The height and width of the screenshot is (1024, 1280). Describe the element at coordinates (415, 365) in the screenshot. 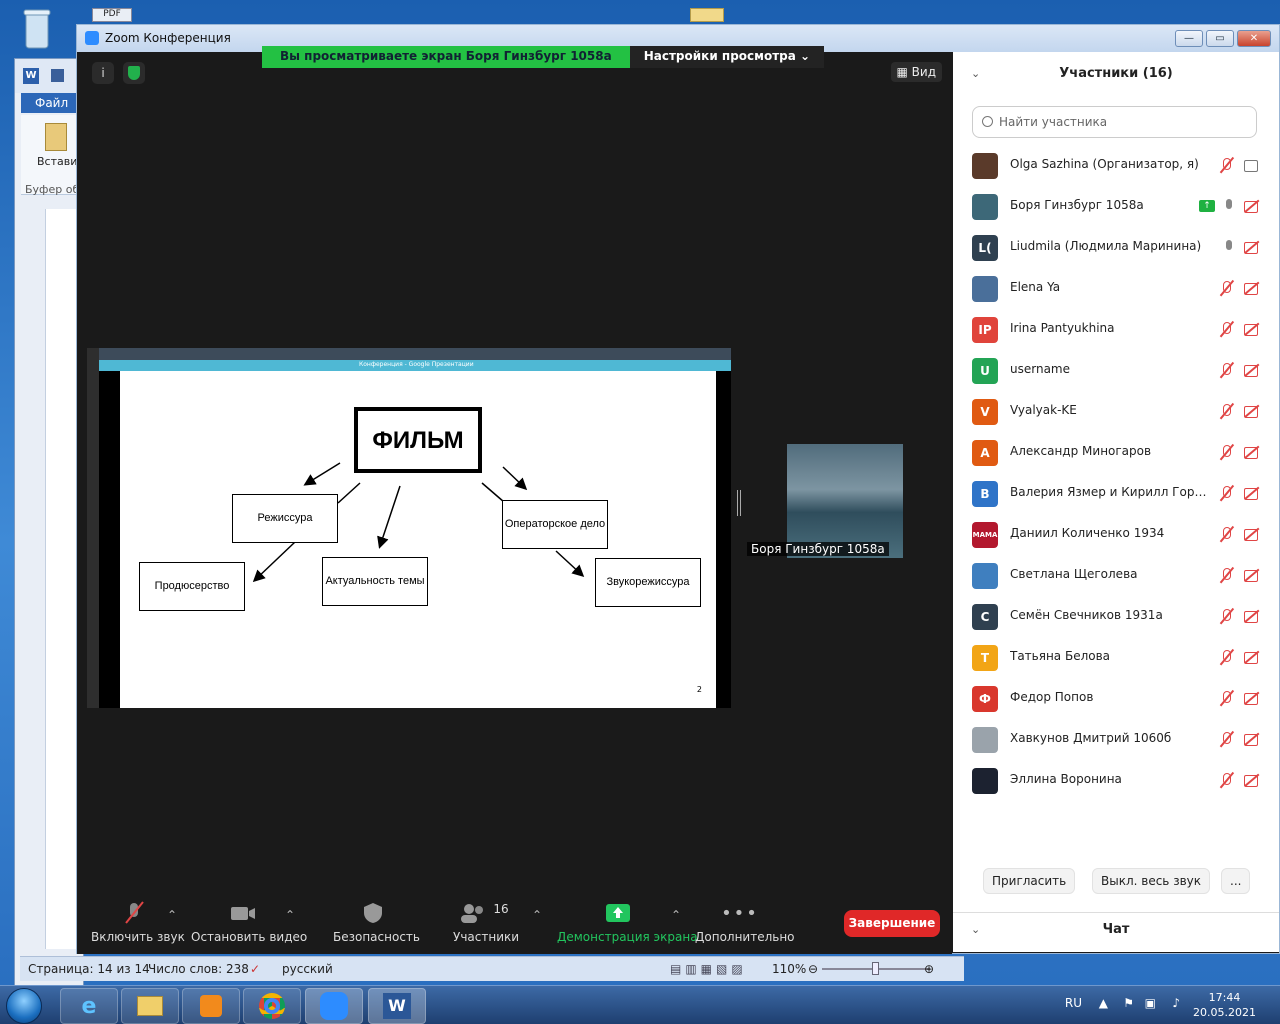

I see `browser-address-bar: Конференция - Google Презентации` at that location.